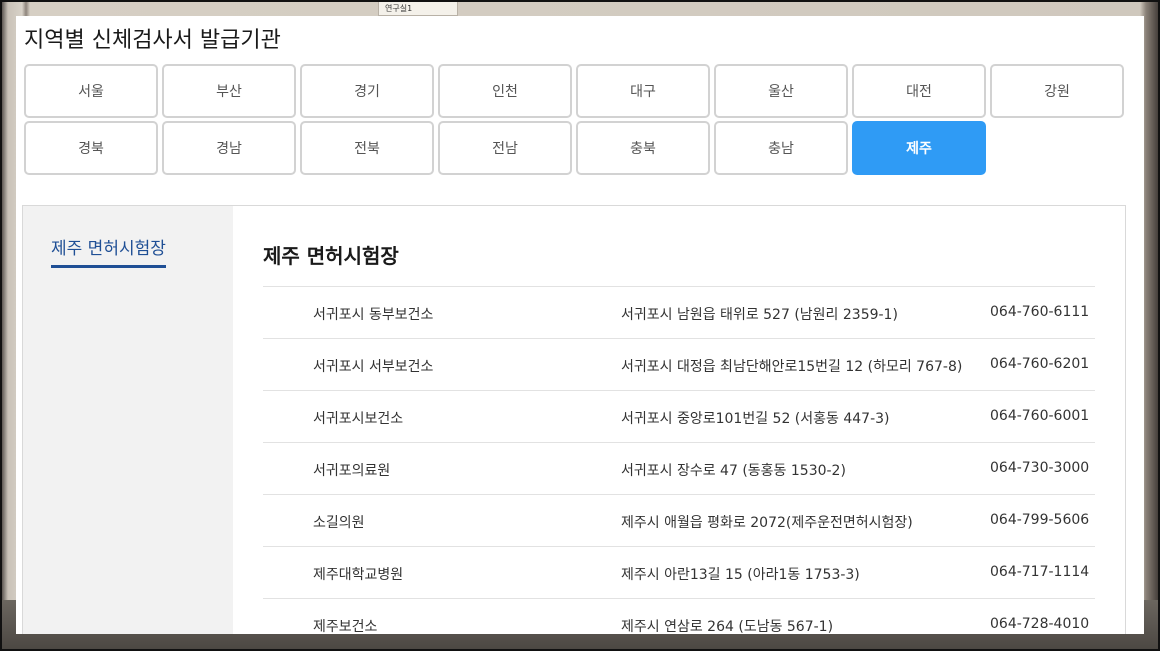 This screenshot has height=651, width=1160. I want to click on background-sign: 연구실1, so click(418, 8).